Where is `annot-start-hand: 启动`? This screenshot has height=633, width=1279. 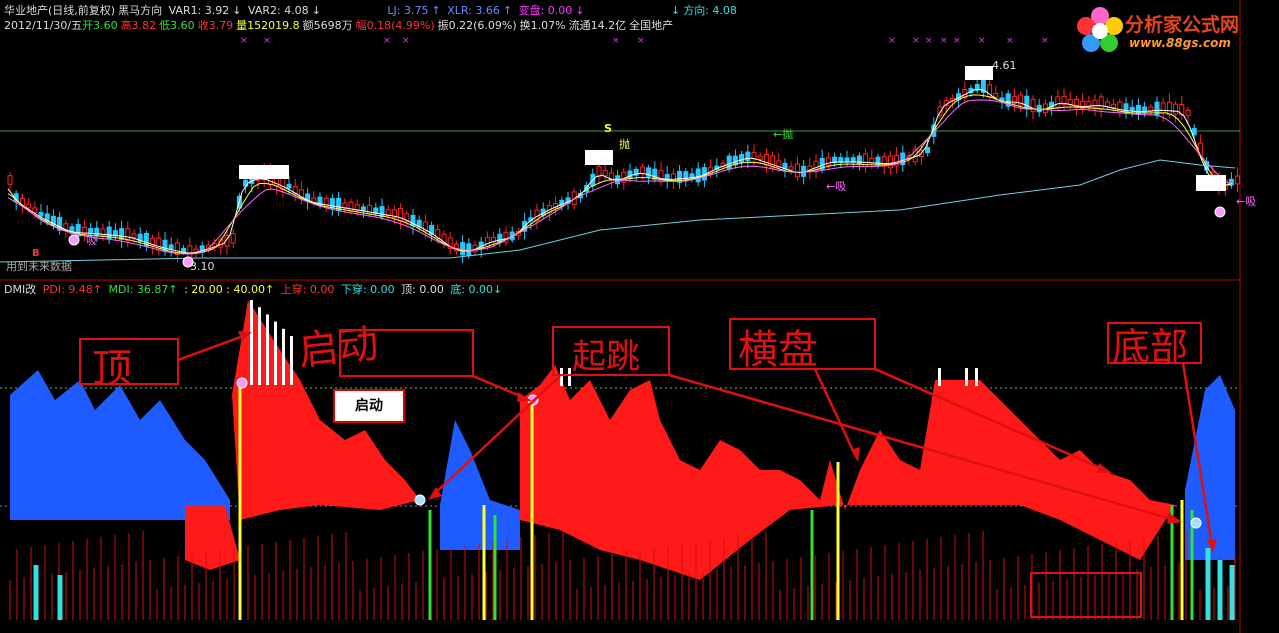
annot-start-hand: 启动 is located at coordinates (338, 348).